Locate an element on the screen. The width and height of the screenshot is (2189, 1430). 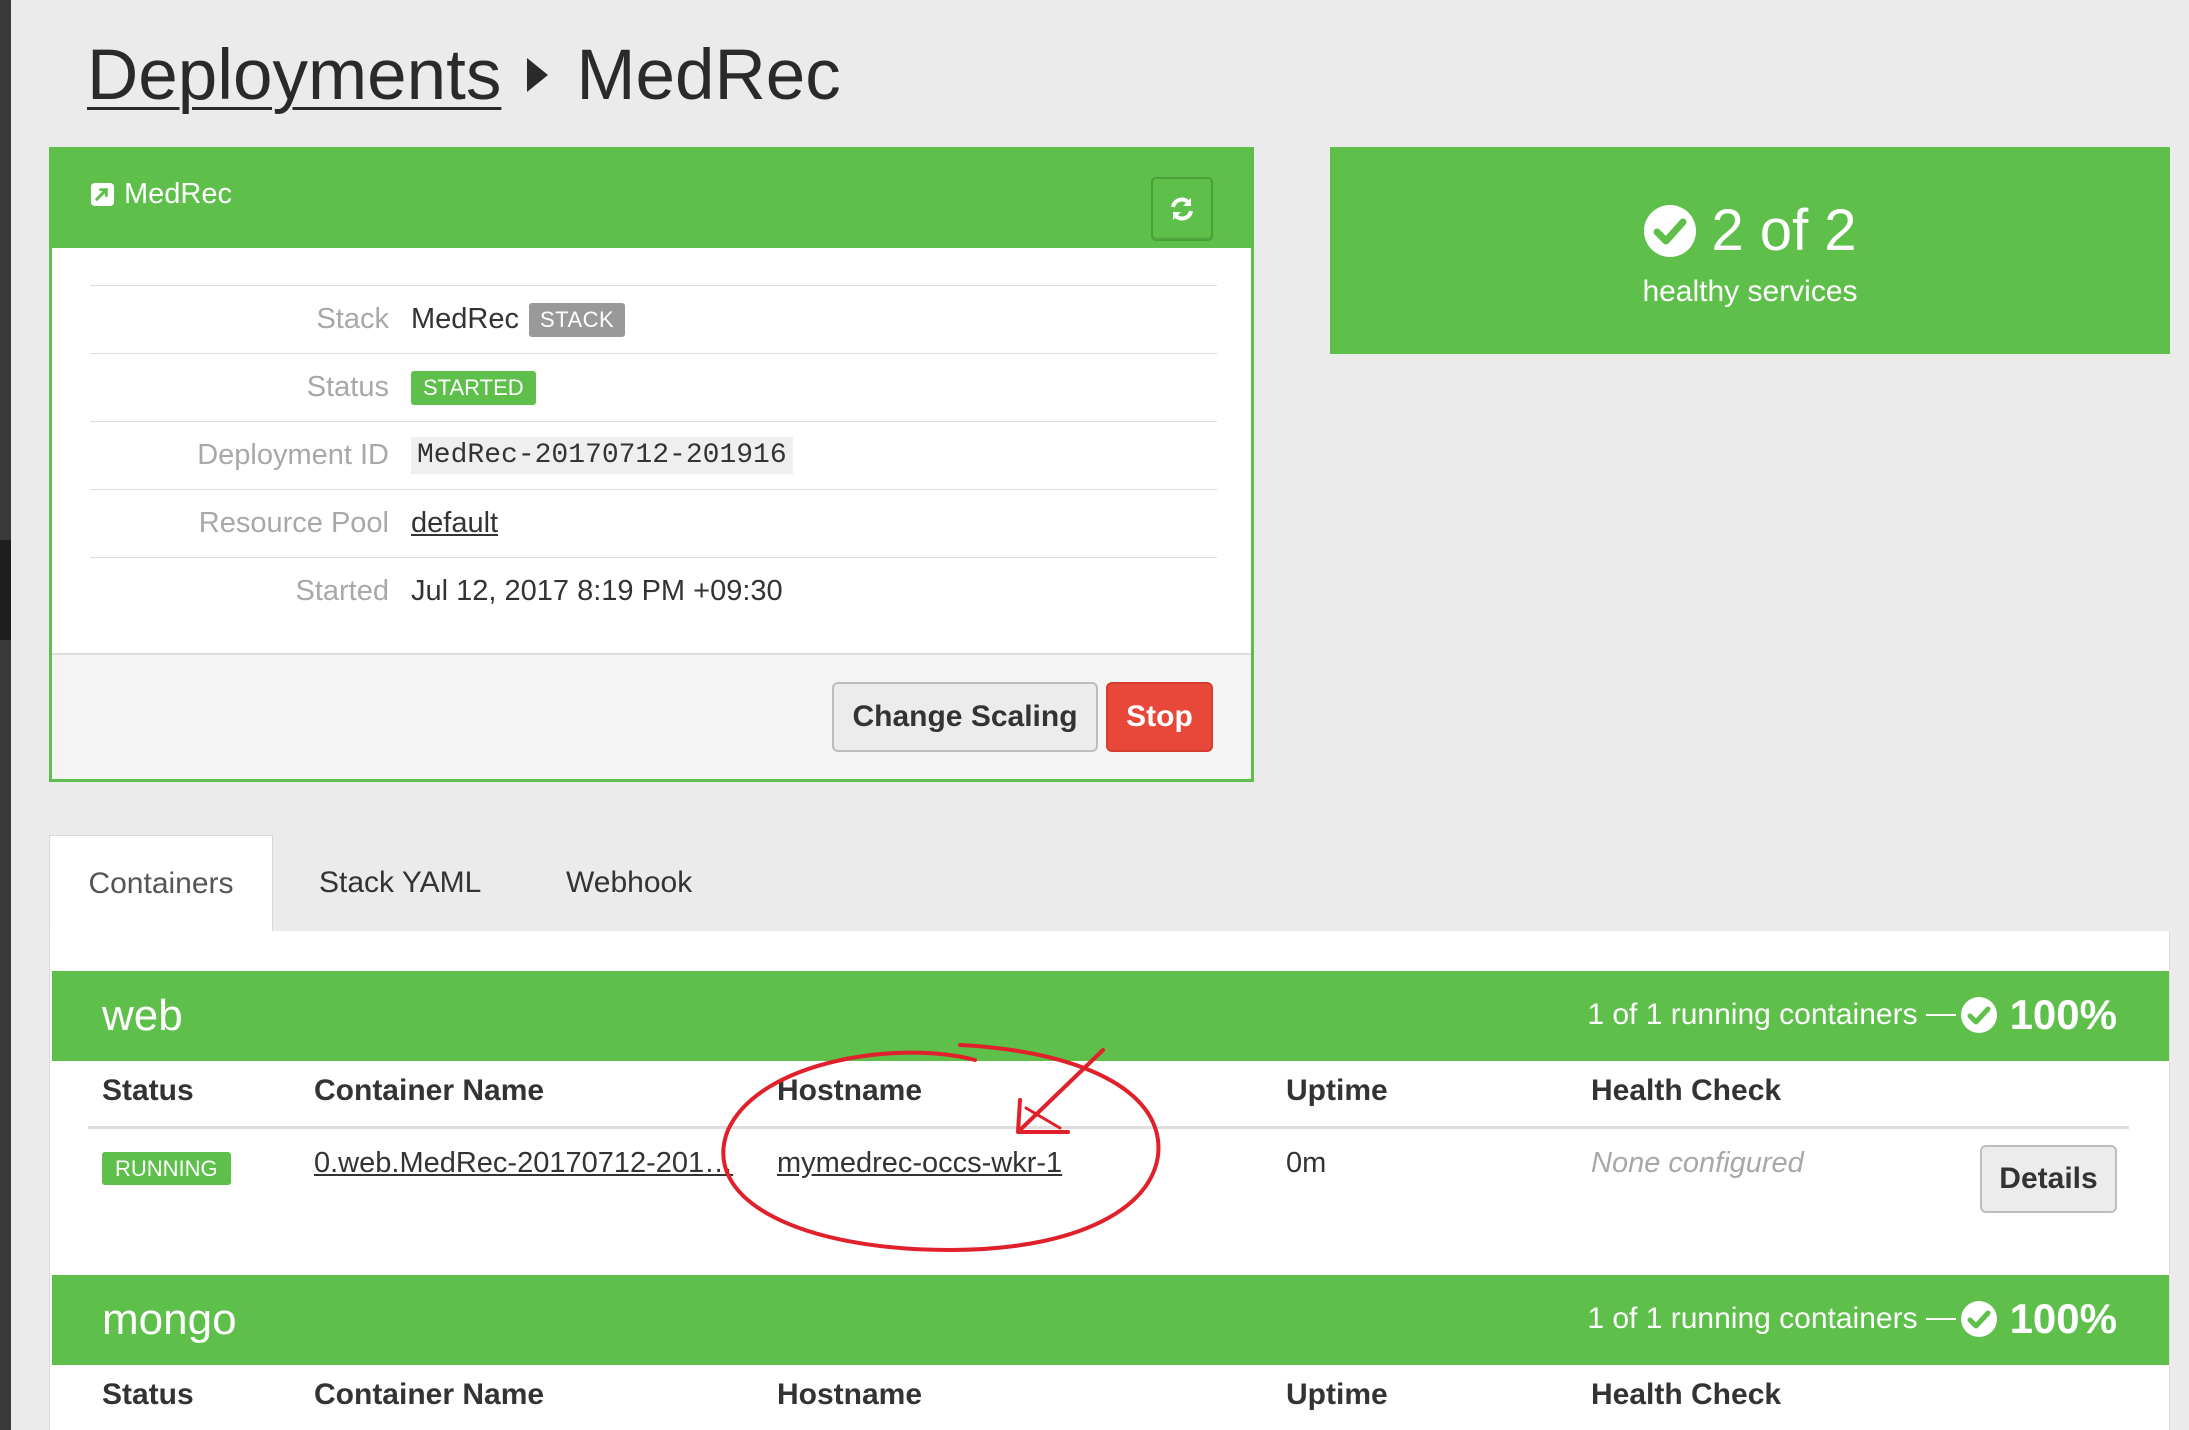
info-label: Resource Pool is located at coordinates (293, 523).